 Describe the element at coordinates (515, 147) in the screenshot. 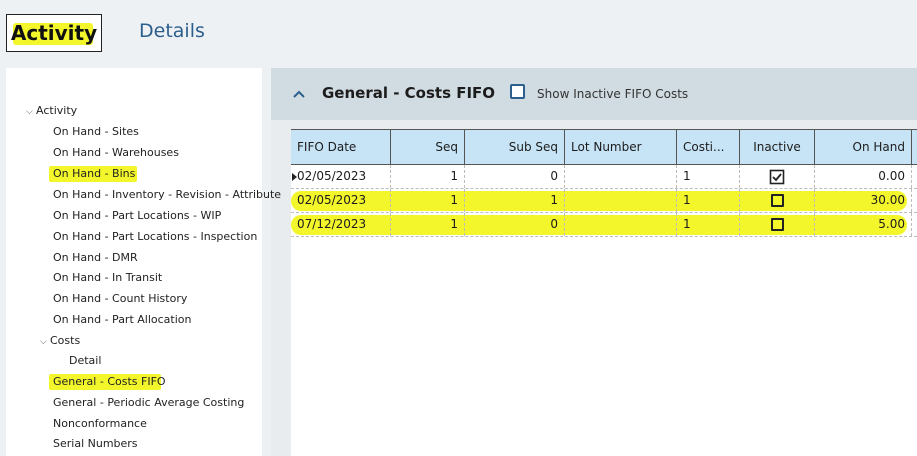

I see `column-header-sub-seq: Sub Seq` at that location.